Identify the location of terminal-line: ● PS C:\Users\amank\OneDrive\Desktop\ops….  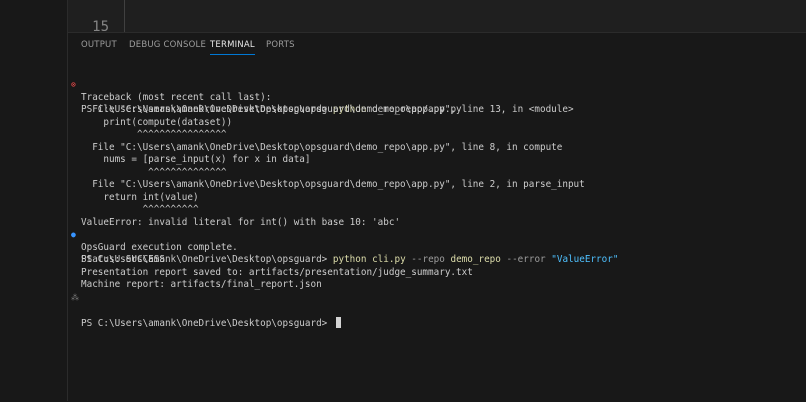
(437, 247).